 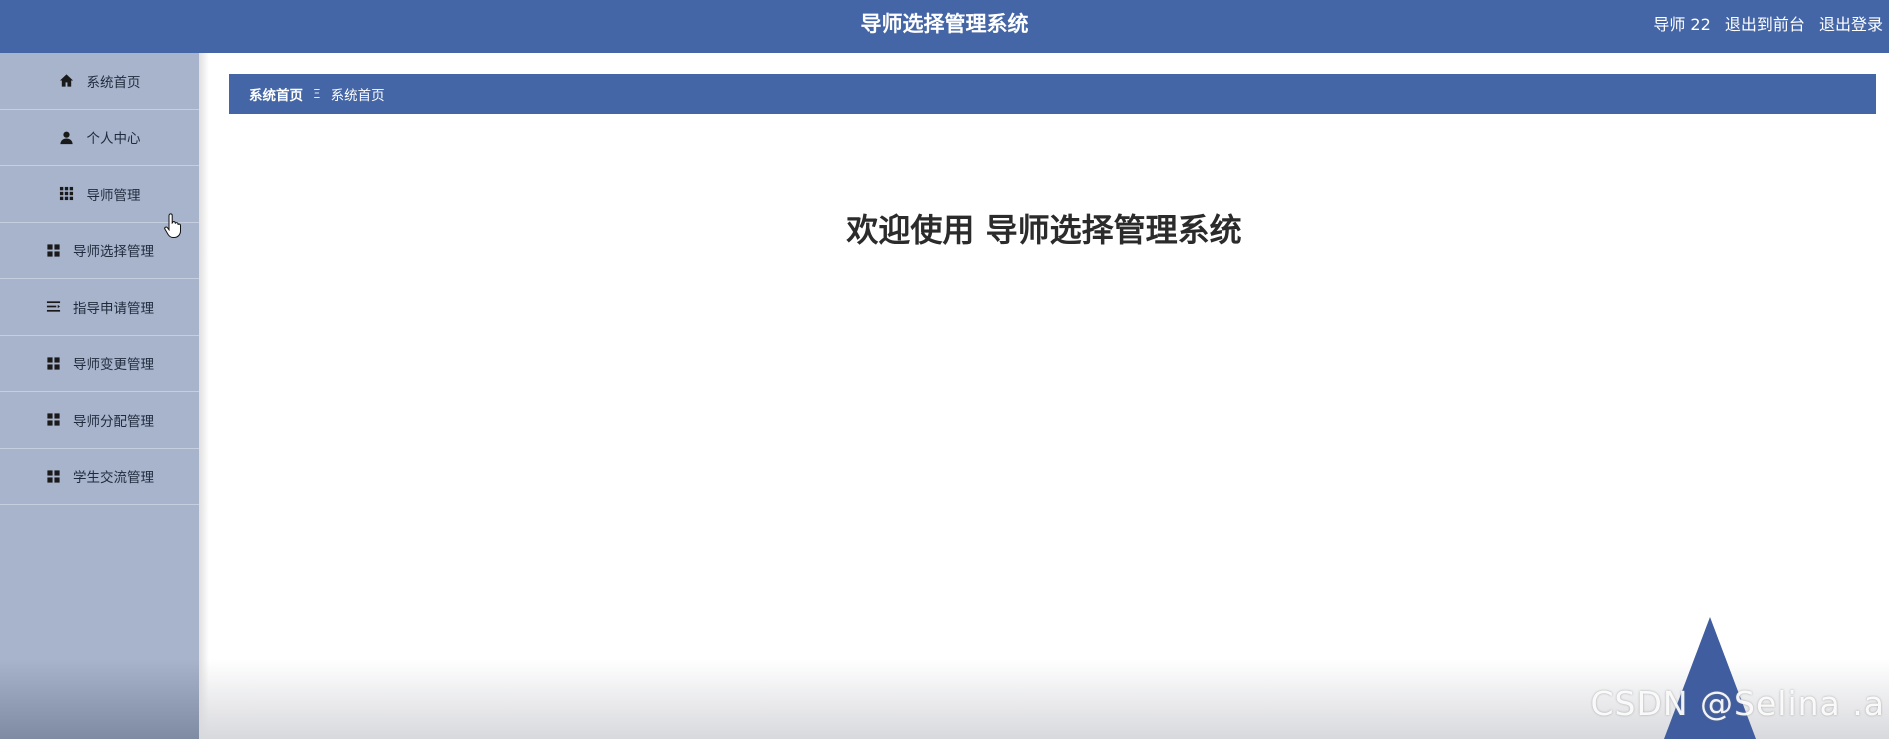 I want to click on user-icon, so click(x=67, y=137).